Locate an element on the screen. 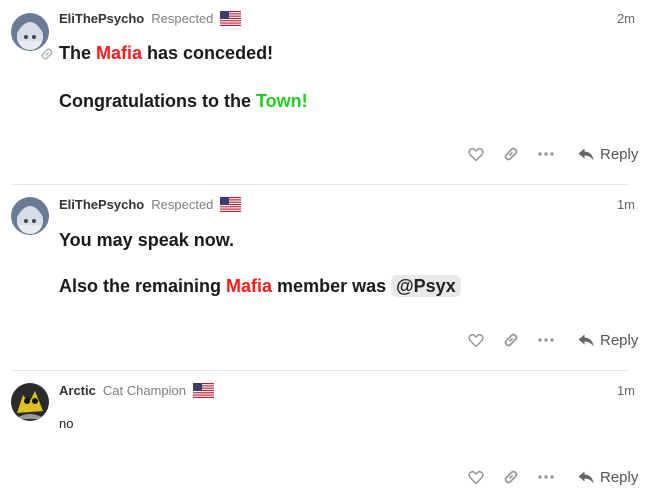 This screenshot has height=500, width=652. link-icon is located at coordinates (47, 54).